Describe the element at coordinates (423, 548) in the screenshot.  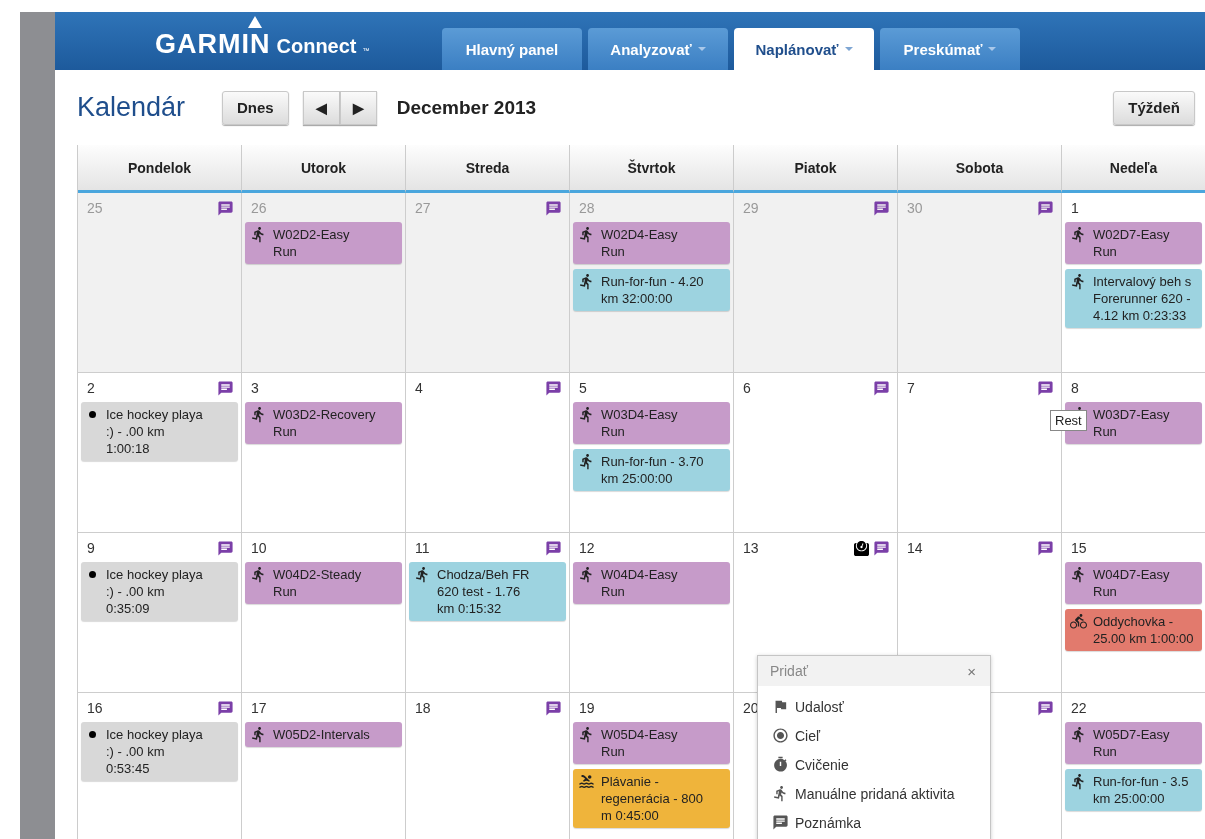
I see `day-number: 11` at that location.